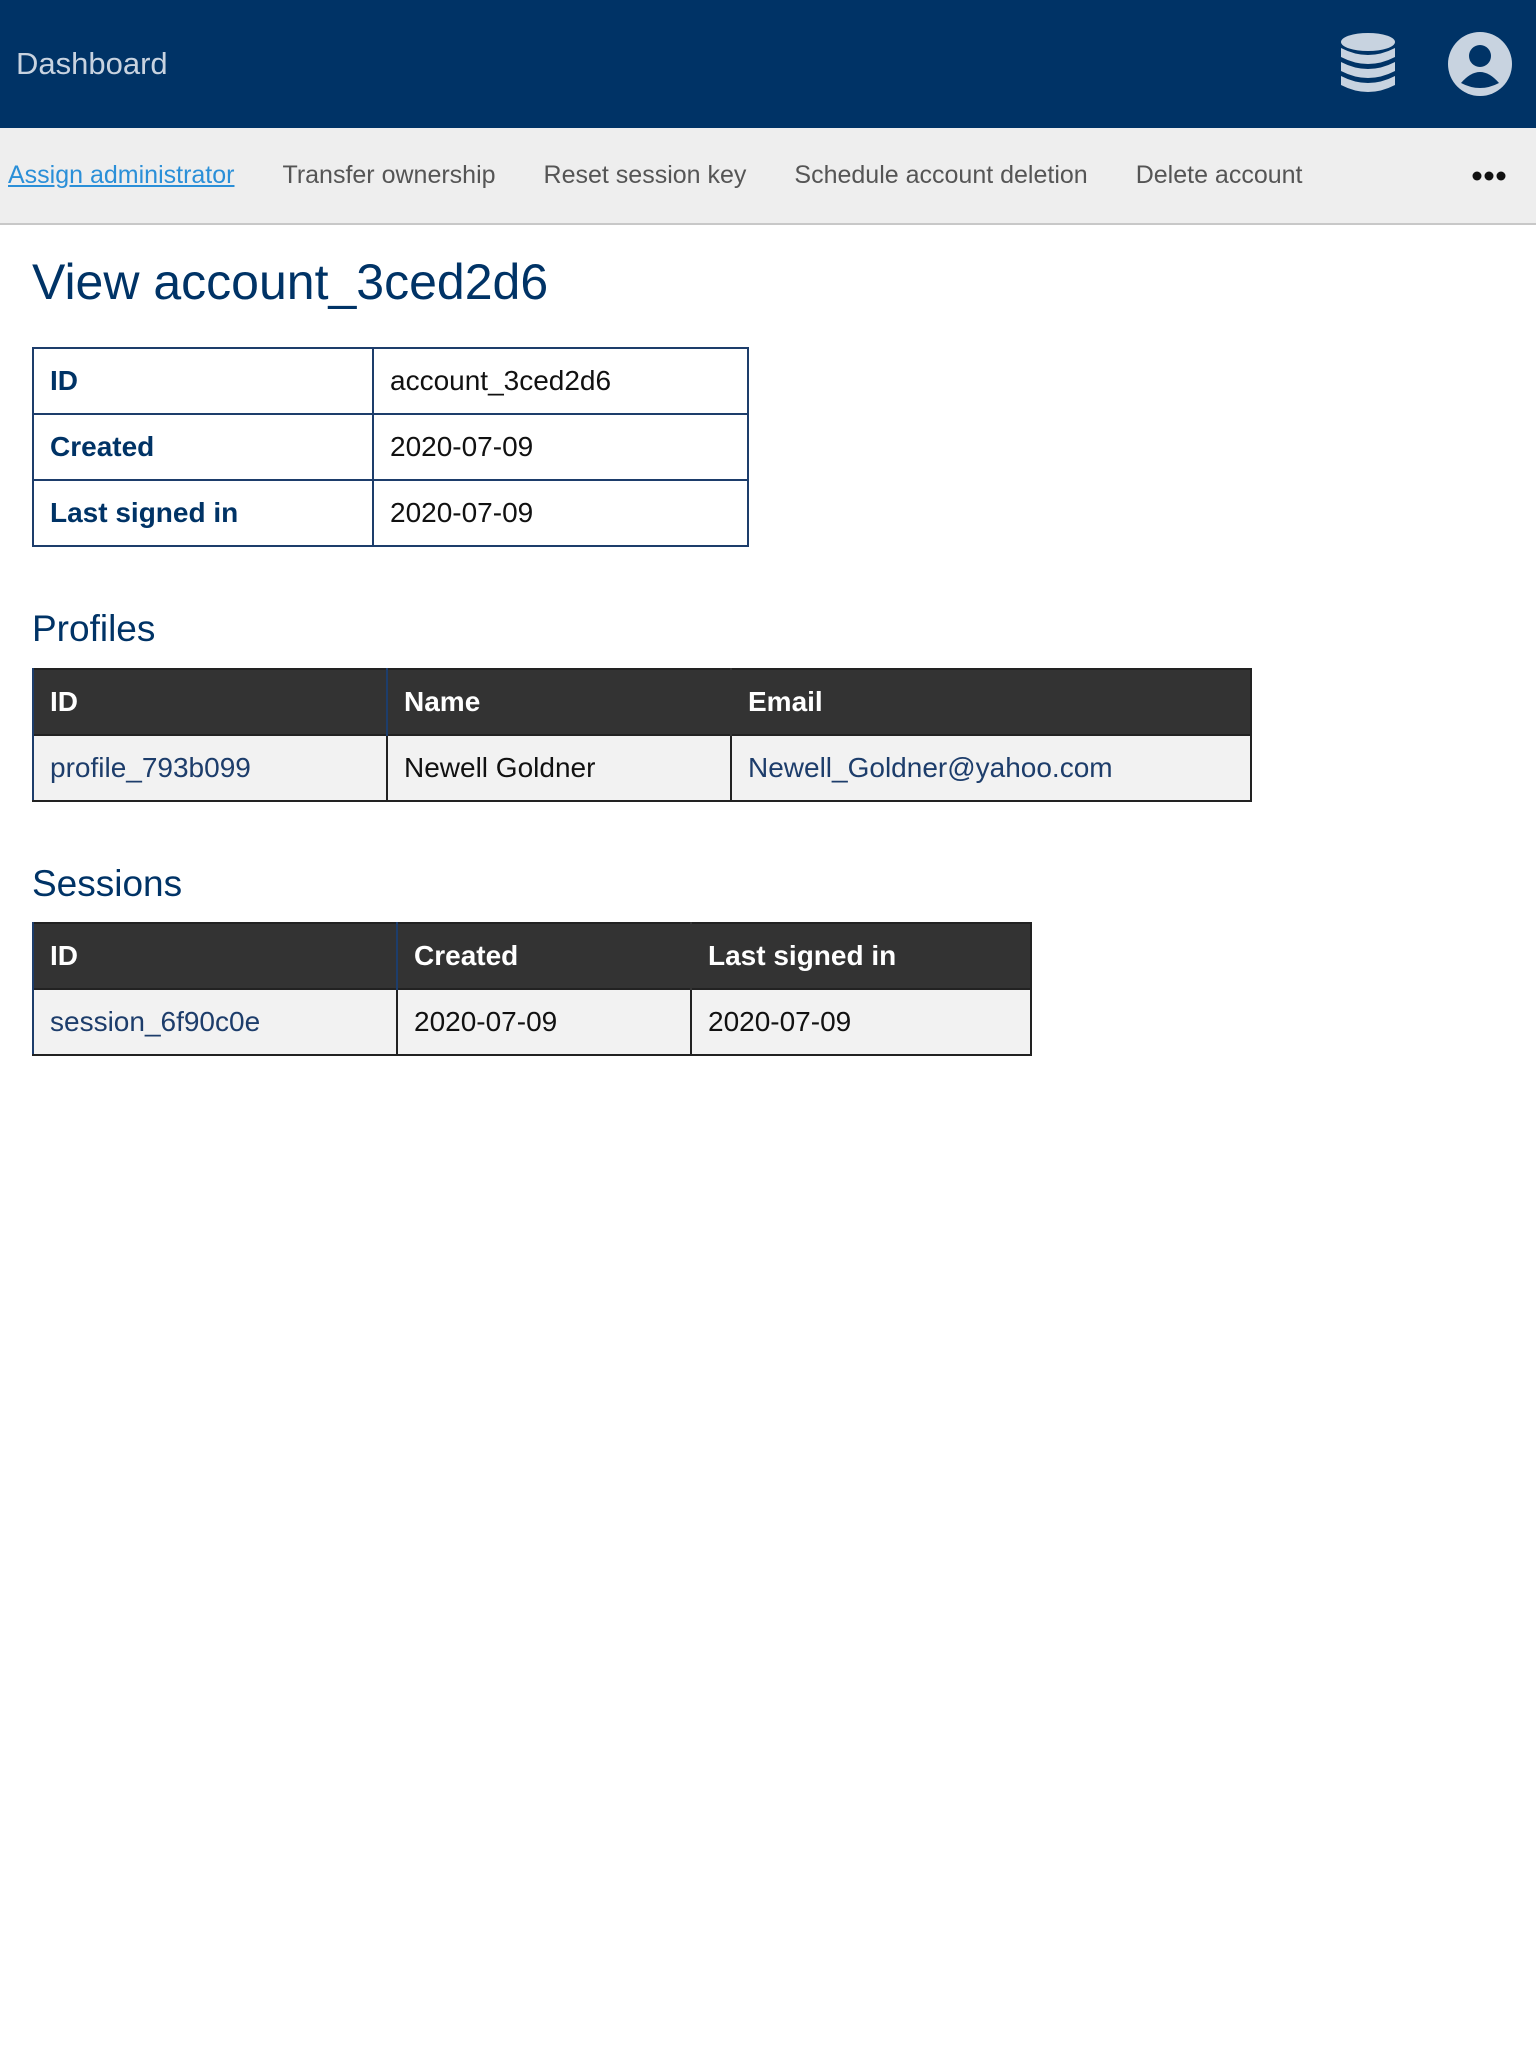 The height and width of the screenshot is (2048, 1536). Describe the element at coordinates (150, 767) in the screenshot. I see `profile-id-link: profile_793b099` at that location.